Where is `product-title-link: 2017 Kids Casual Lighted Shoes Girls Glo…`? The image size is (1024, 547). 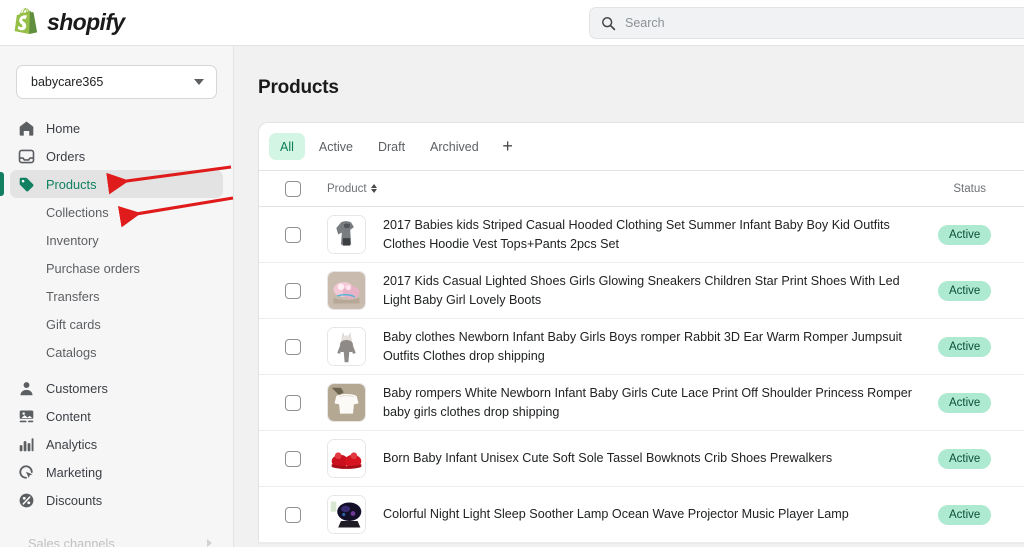
product-title-link: 2017 Kids Casual Lighted Shoes Girls Glo… is located at coordinates (654, 291).